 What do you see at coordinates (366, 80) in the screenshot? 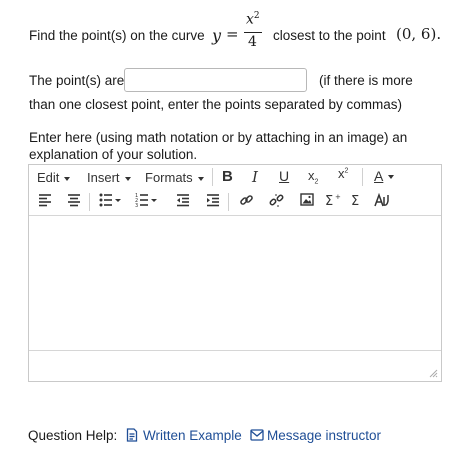
I see `answer-hint-1: (if there is more` at bounding box center [366, 80].